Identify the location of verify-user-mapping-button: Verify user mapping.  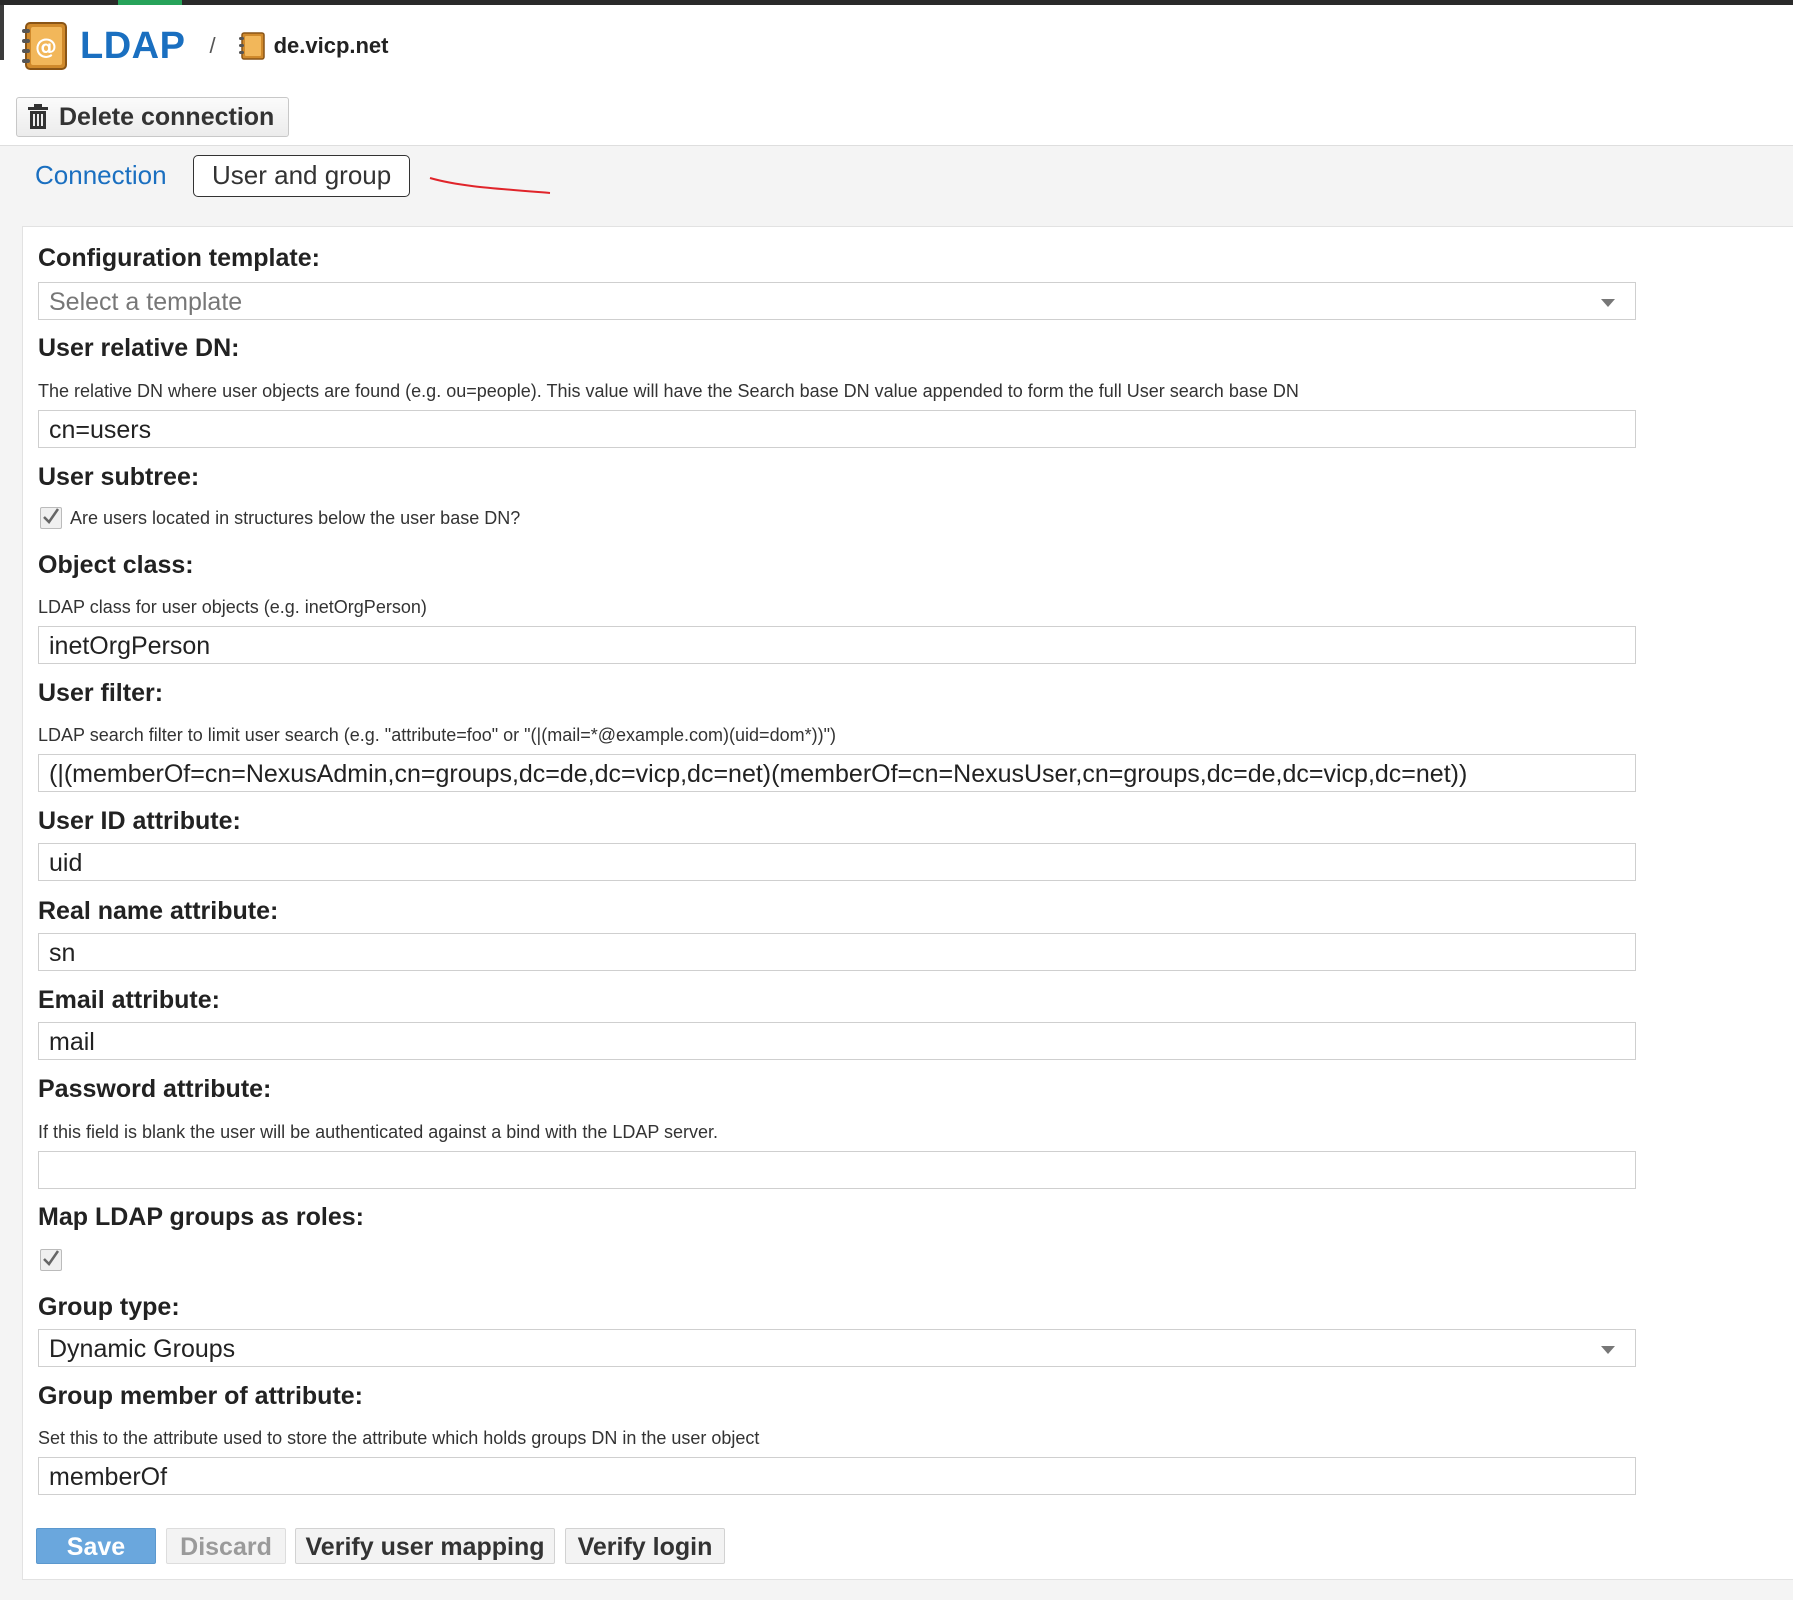
(425, 1546).